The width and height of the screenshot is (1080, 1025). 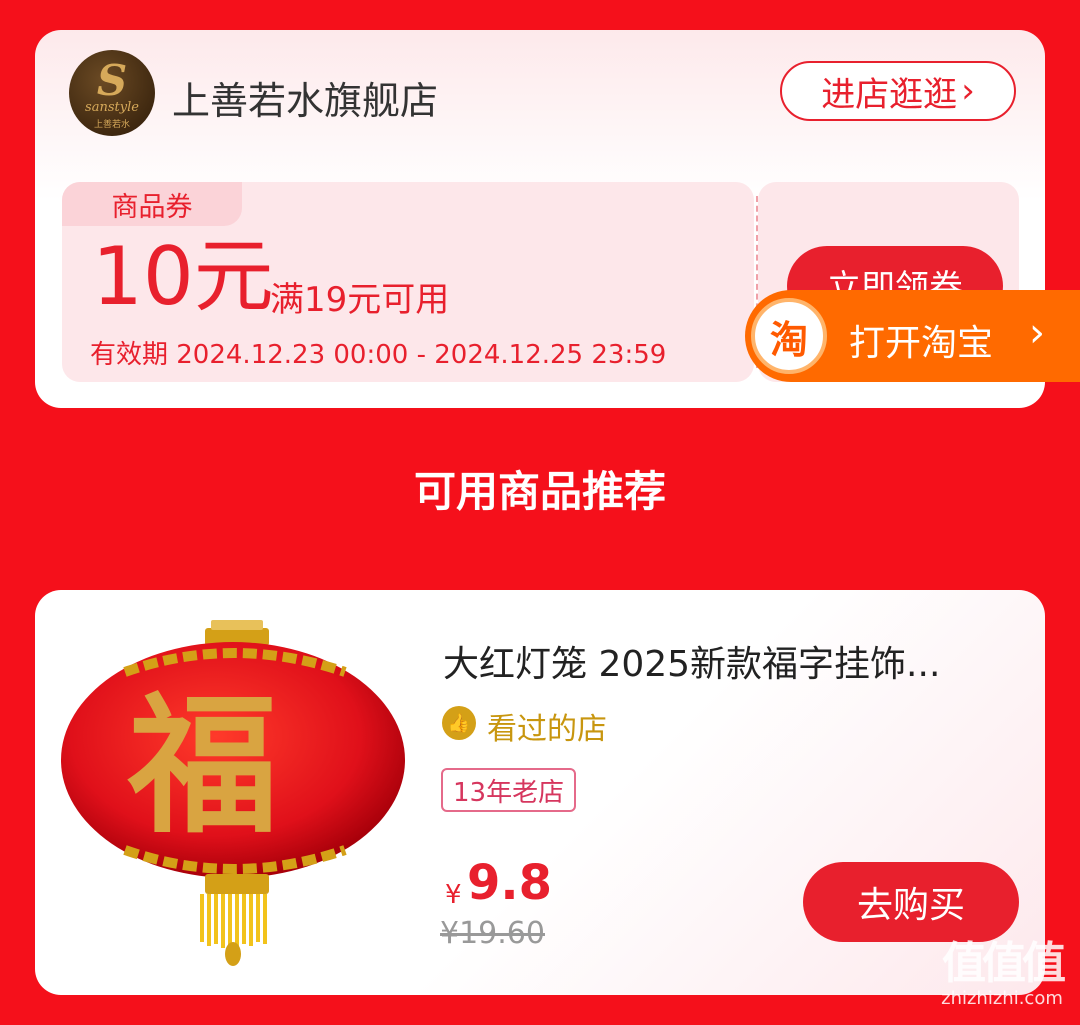 I want to click on watermark-text: zhizhizhi.com, so click(x=1002, y=998).